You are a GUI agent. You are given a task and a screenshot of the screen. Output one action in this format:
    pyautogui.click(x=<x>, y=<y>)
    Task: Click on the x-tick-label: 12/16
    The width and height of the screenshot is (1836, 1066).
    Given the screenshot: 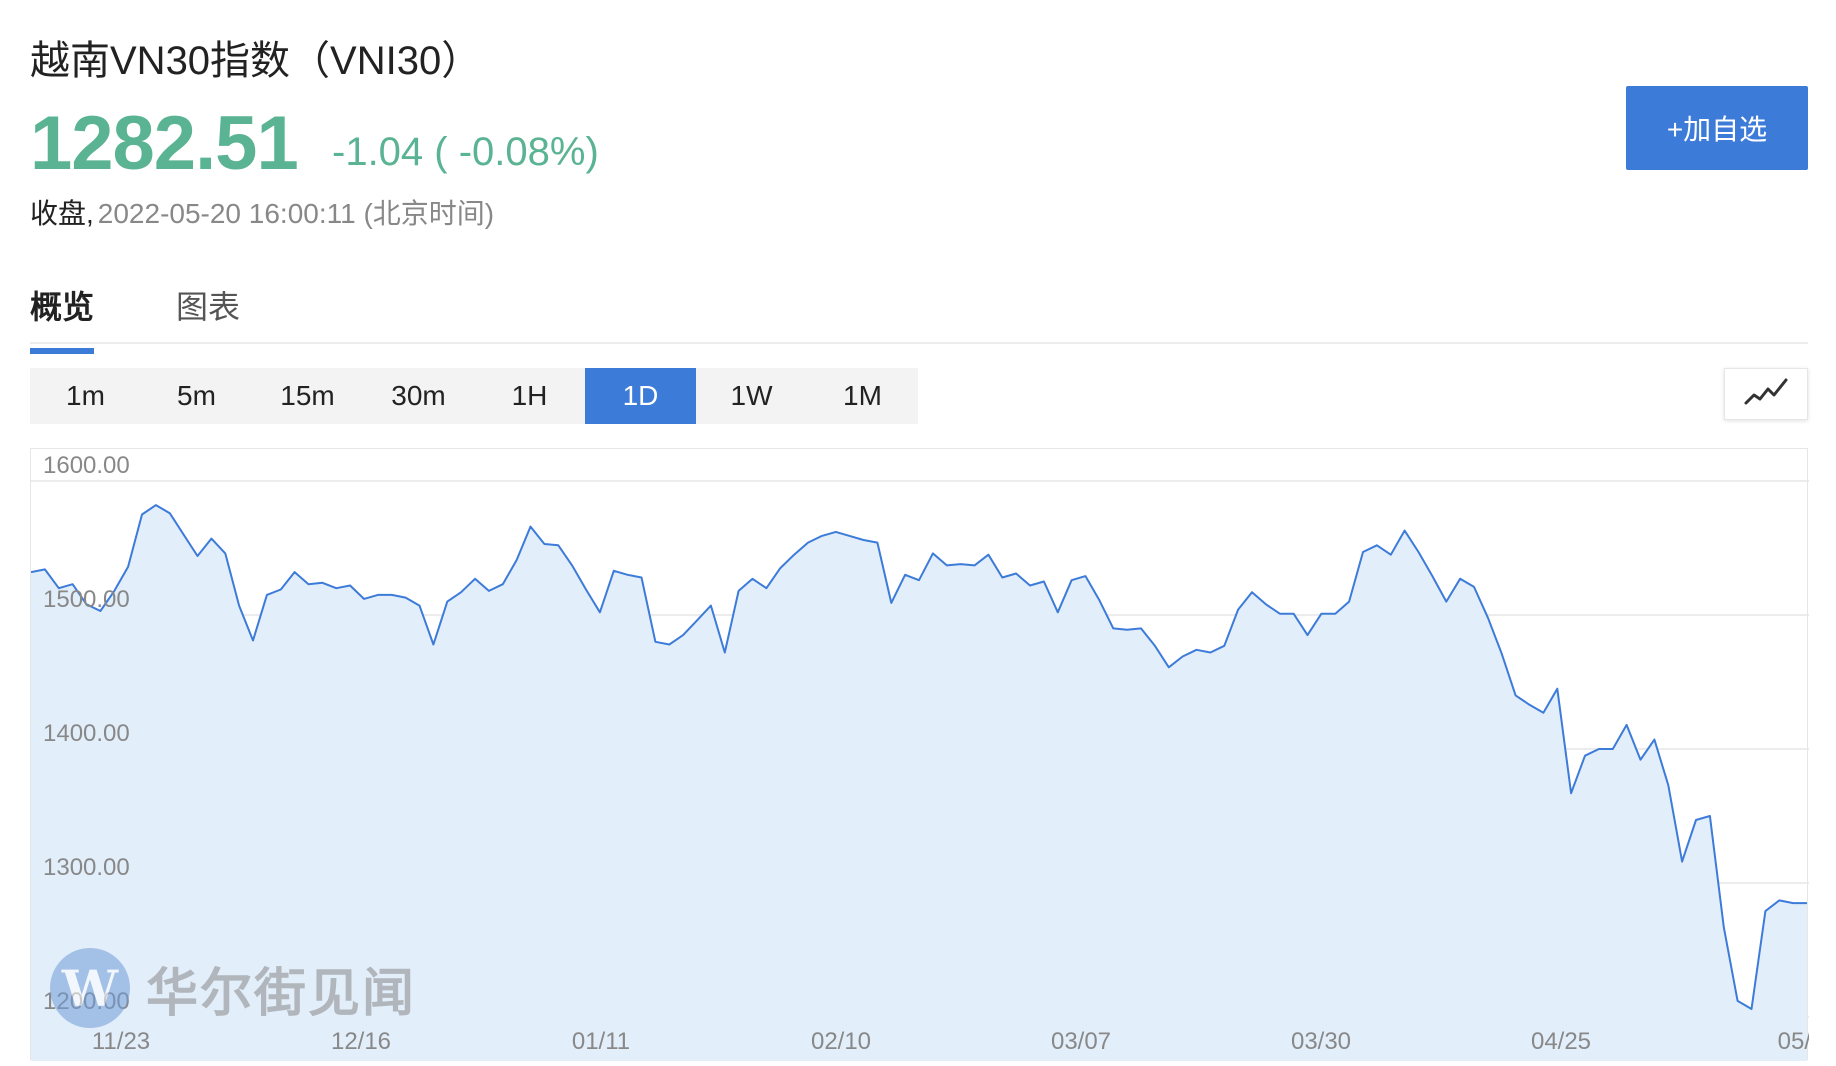 What is the action you would take?
    pyautogui.click(x=361, y=1041)
    